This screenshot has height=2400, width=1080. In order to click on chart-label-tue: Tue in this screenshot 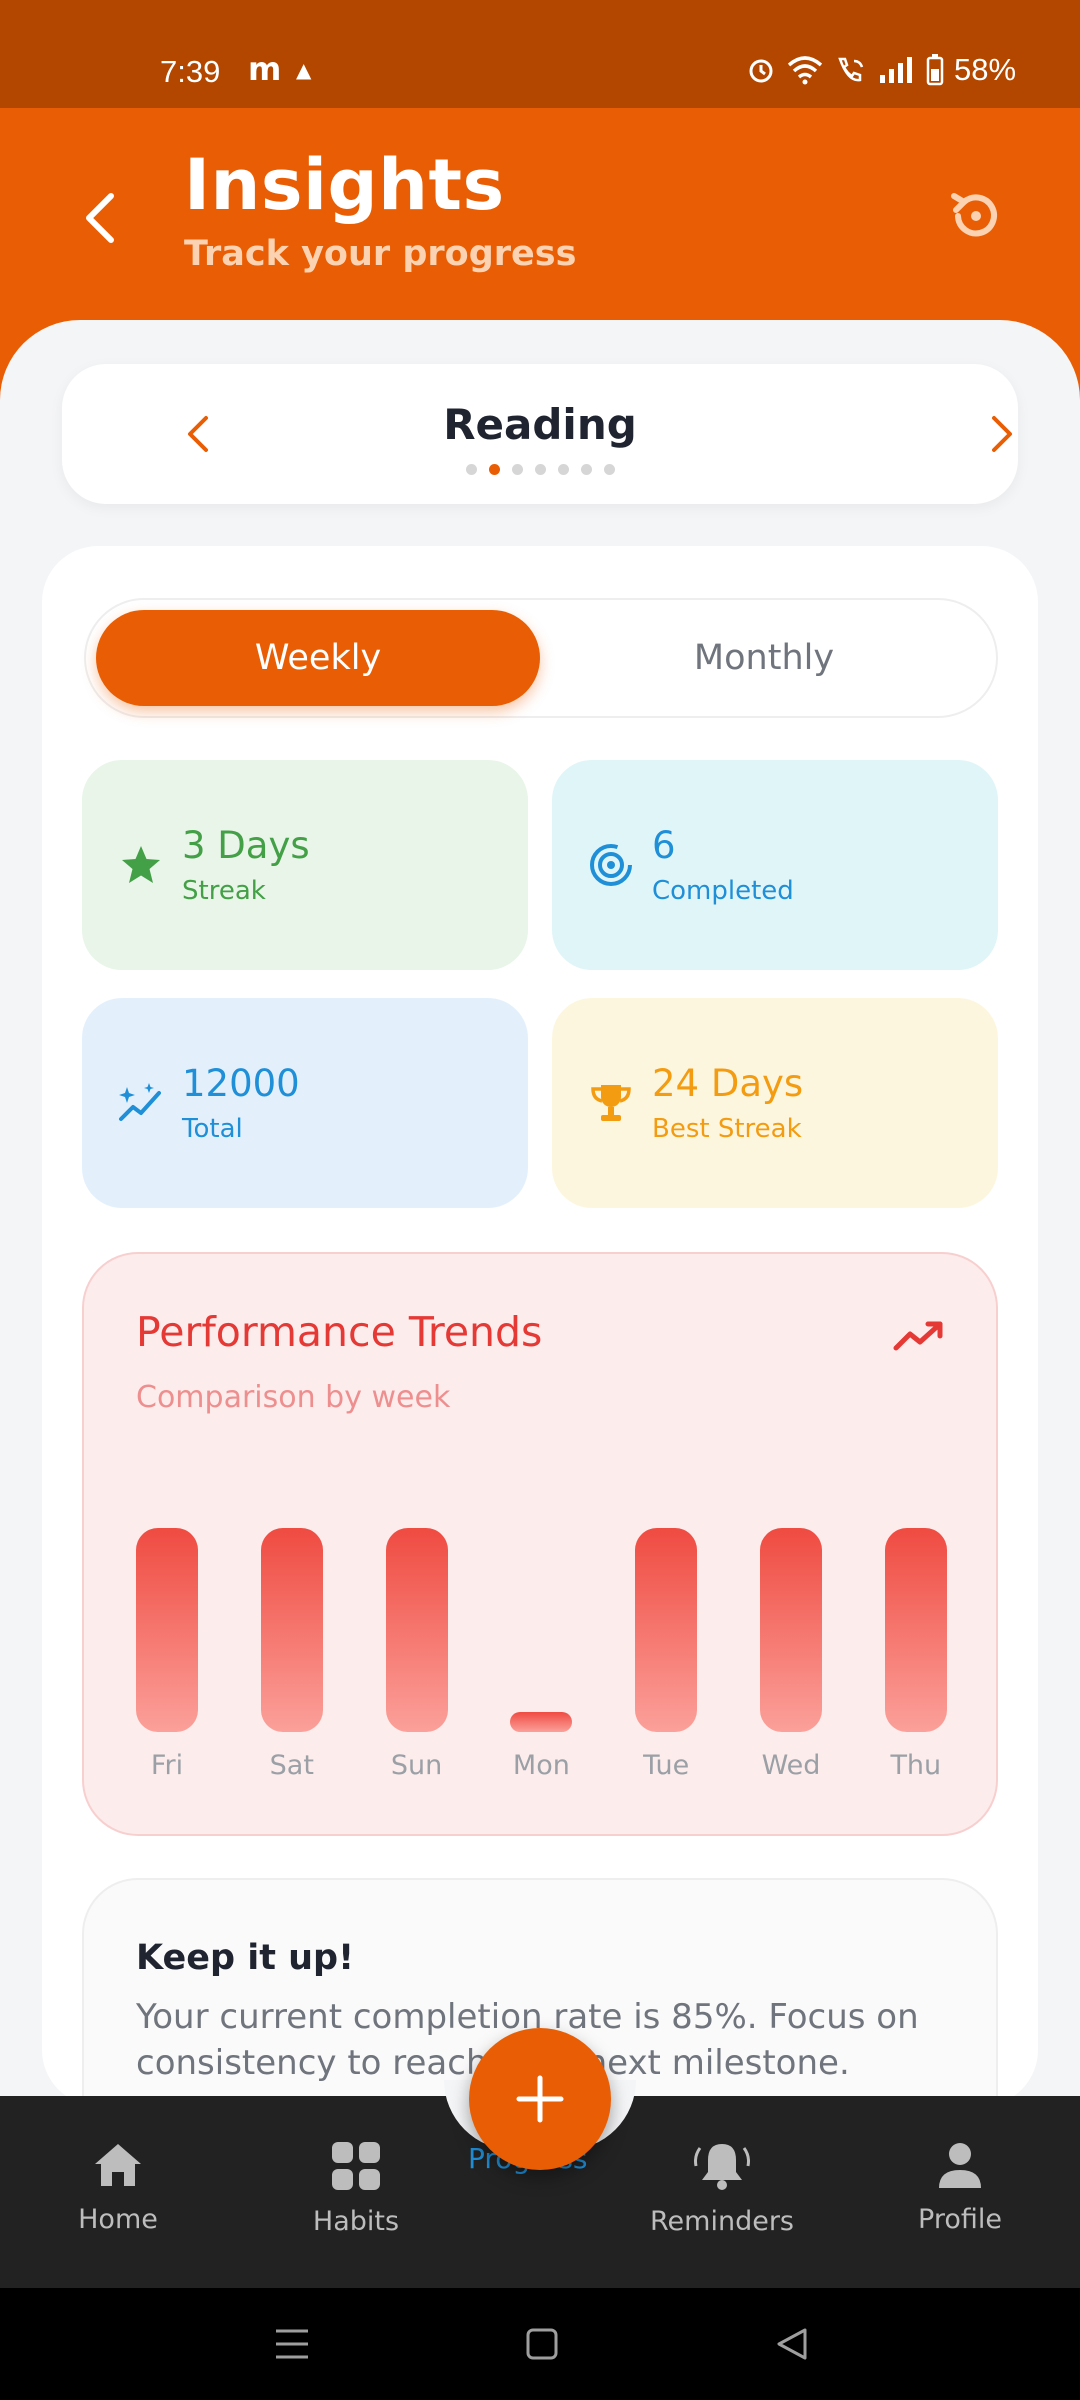, I will do `click(666, 1765)`.